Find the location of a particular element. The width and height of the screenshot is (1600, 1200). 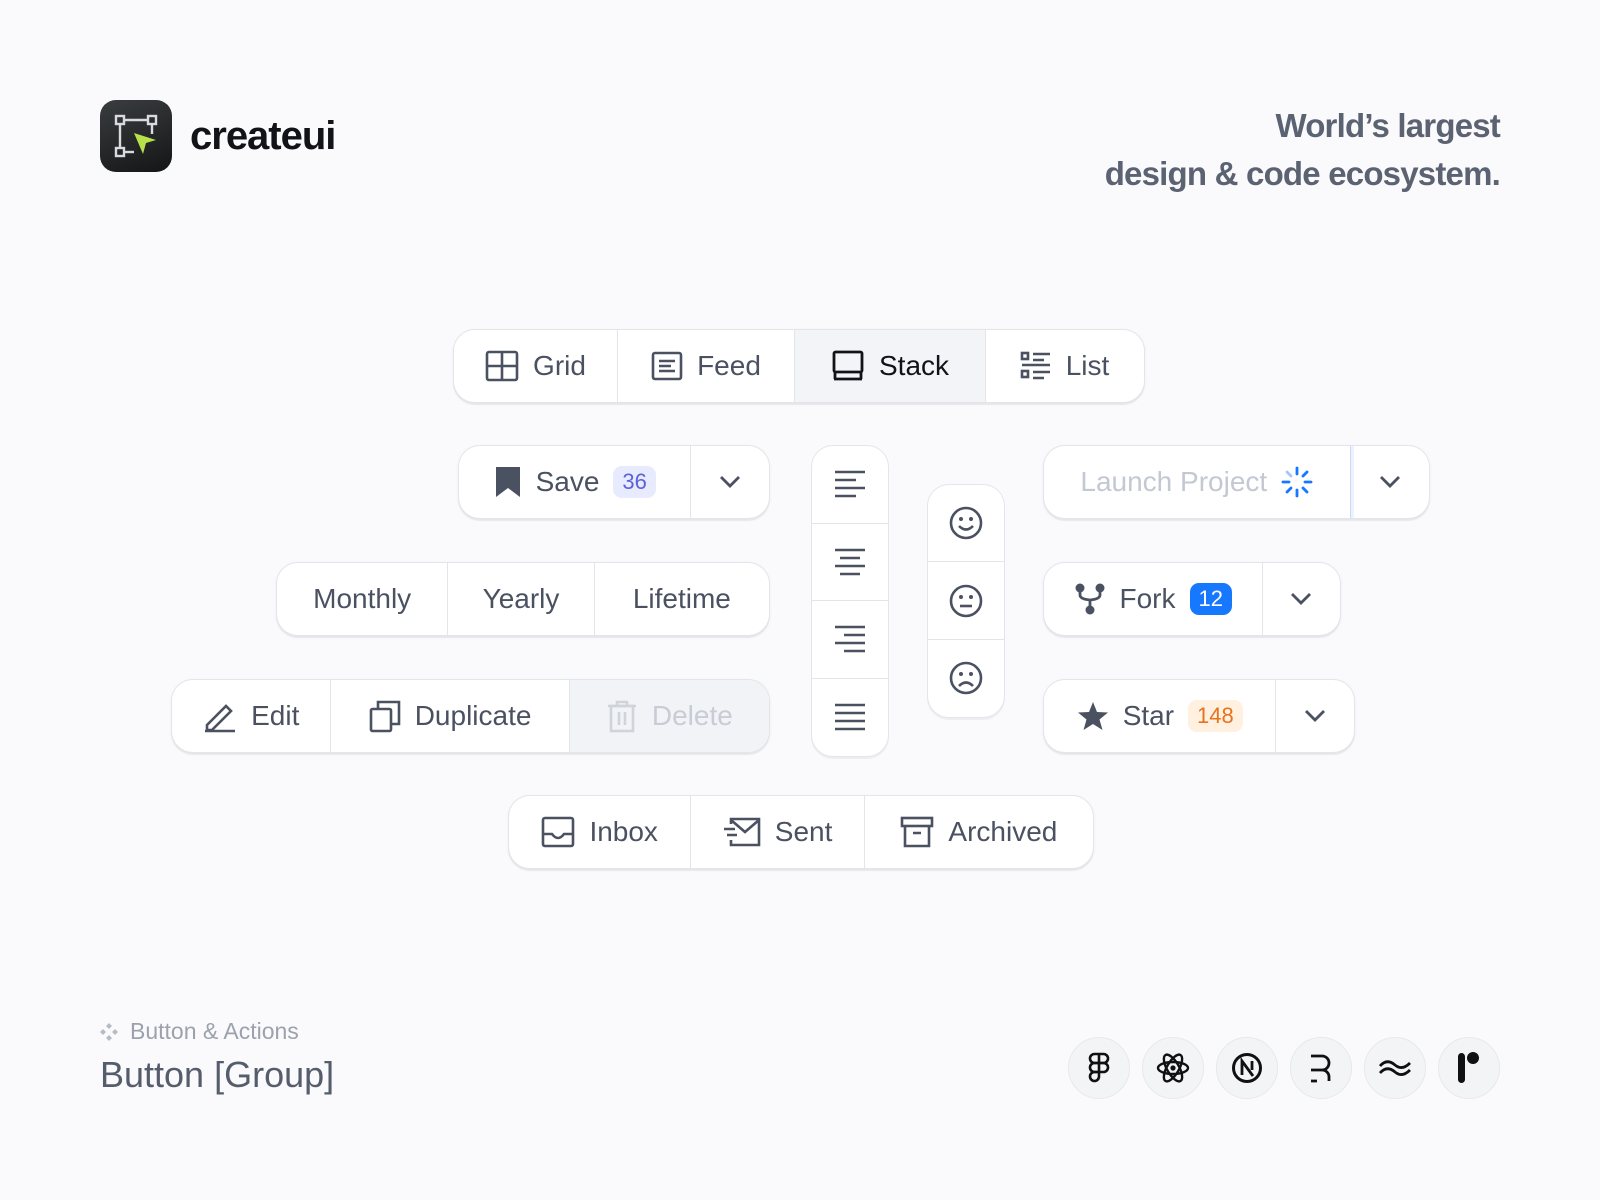

view-button-group: Grid Feed Stack List is located at coordinates (799, 366).